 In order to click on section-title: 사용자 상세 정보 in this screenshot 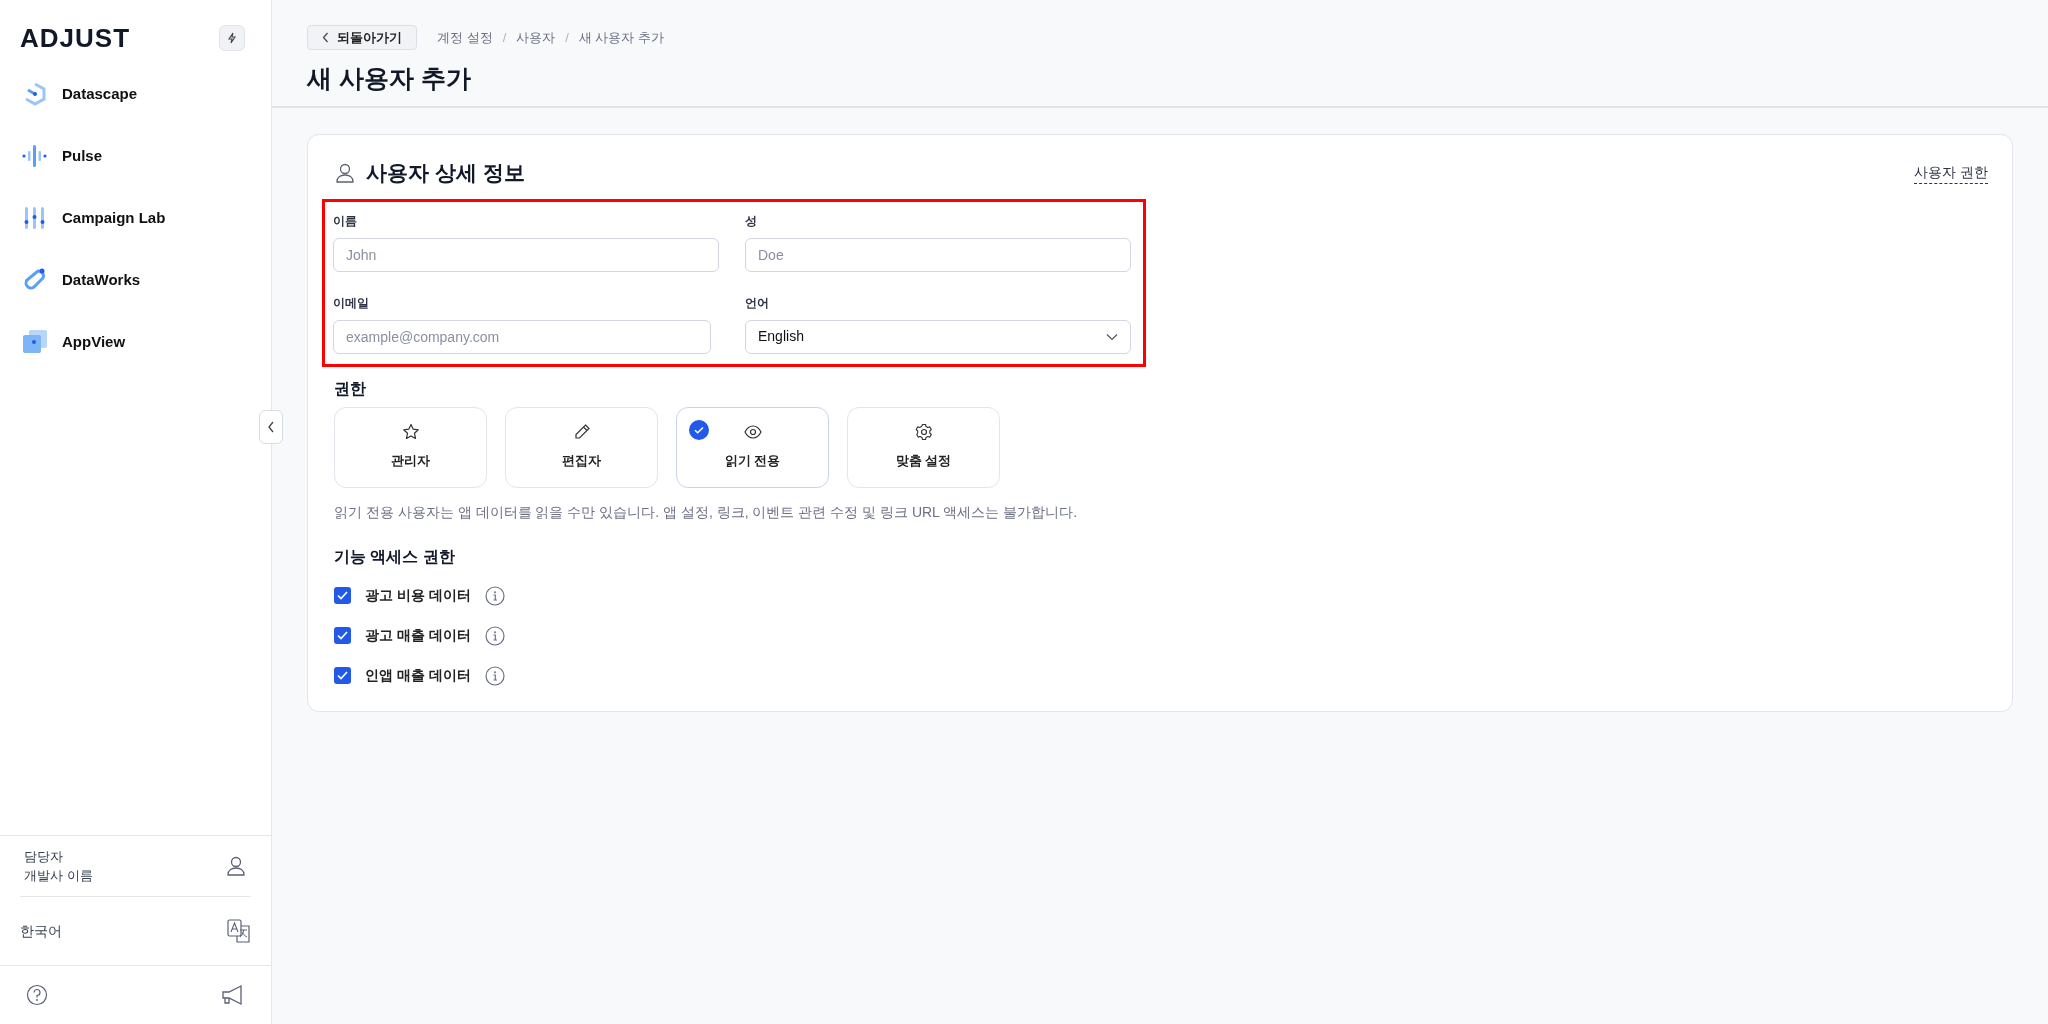, I will do `click(445, 173)`.